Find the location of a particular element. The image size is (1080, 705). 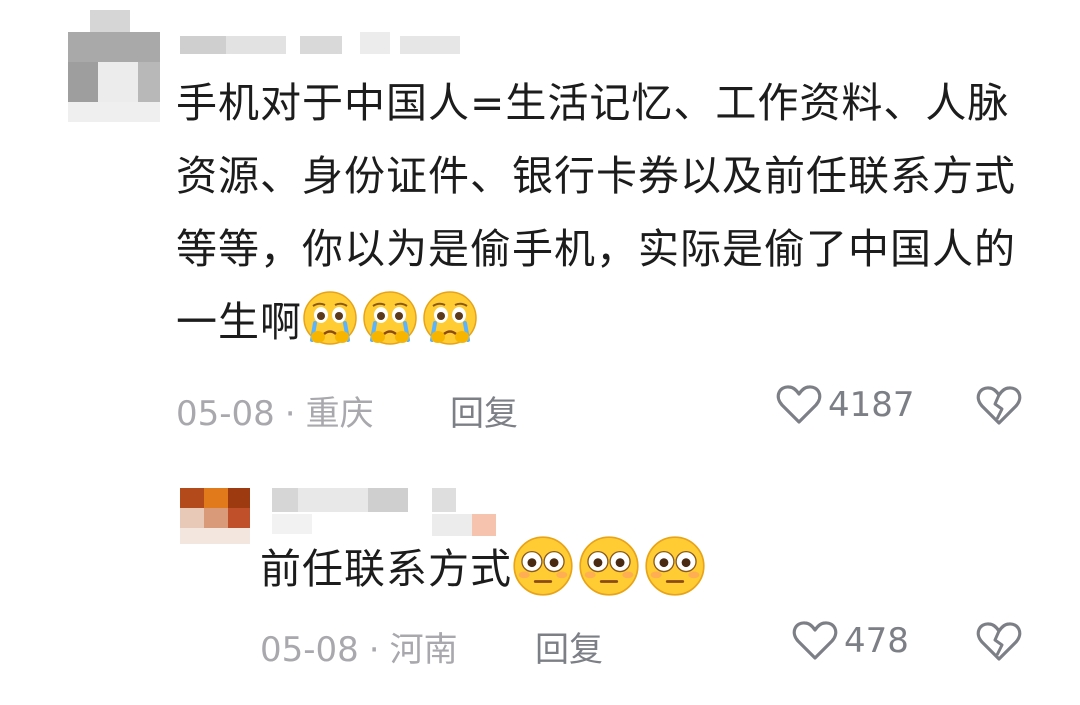

comment-location: 重庆 is located at coordinates (339, 414).